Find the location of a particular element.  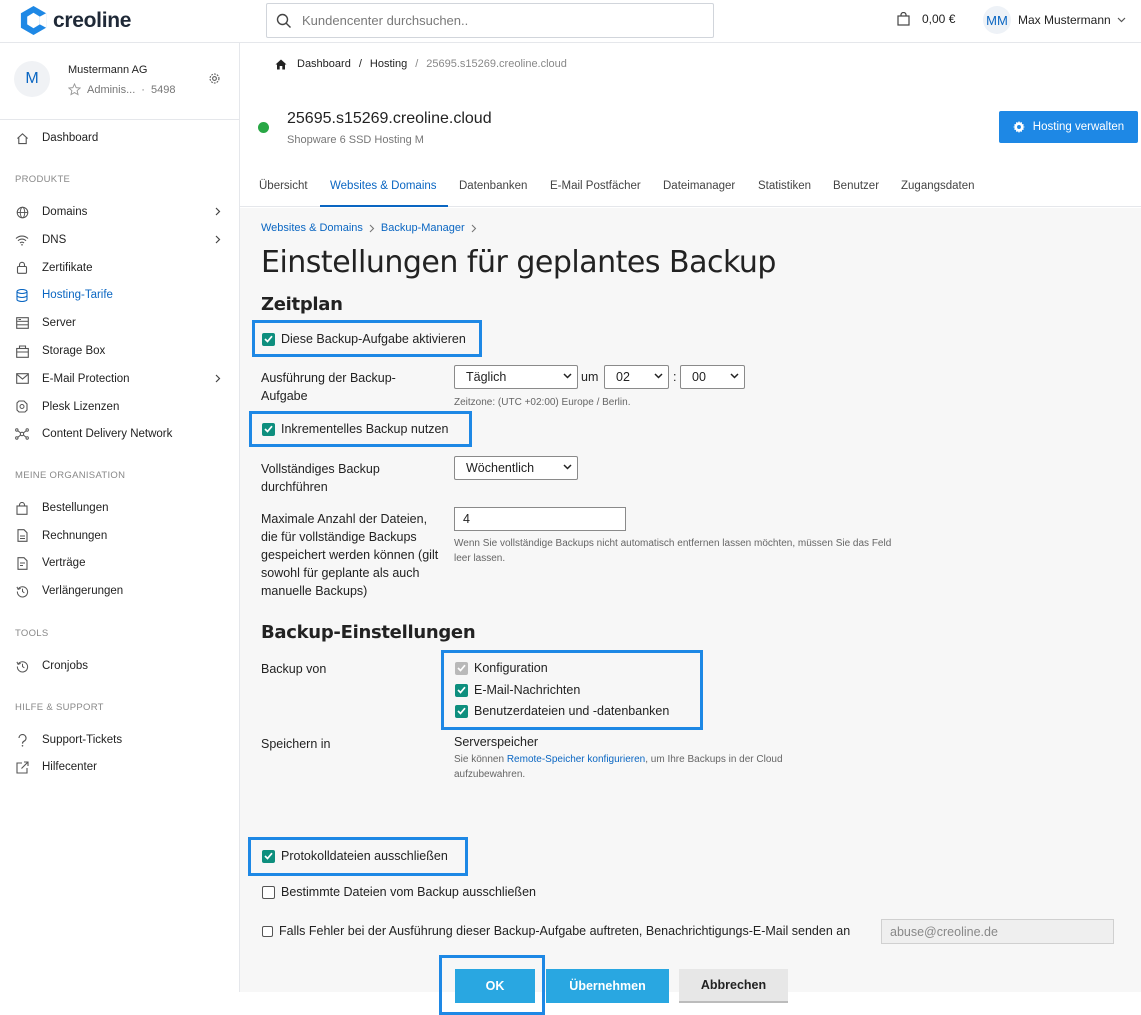

sidebar-item-label: Zertifikate is located at coordinates (67, 267).